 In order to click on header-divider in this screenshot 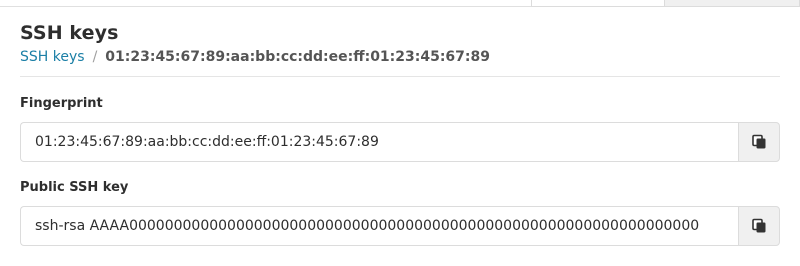, I will do `click(400, 76)`.